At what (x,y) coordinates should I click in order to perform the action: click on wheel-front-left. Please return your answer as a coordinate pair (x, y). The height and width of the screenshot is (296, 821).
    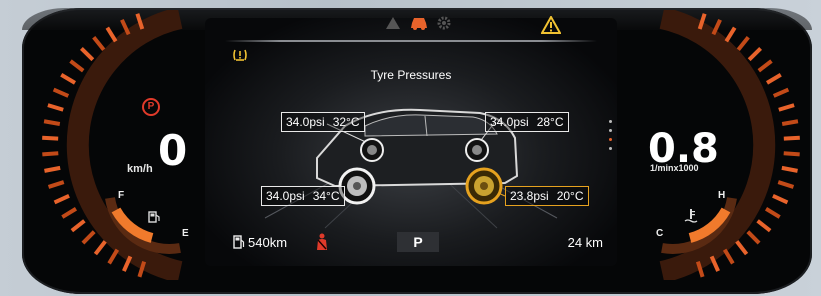
    Looking at the image, I should click on (372, 150).